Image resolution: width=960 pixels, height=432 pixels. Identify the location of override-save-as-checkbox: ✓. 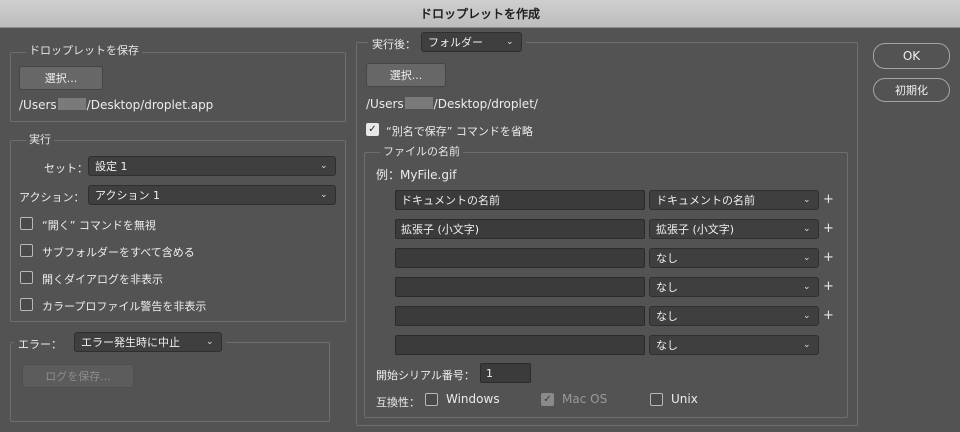
(372, 129).